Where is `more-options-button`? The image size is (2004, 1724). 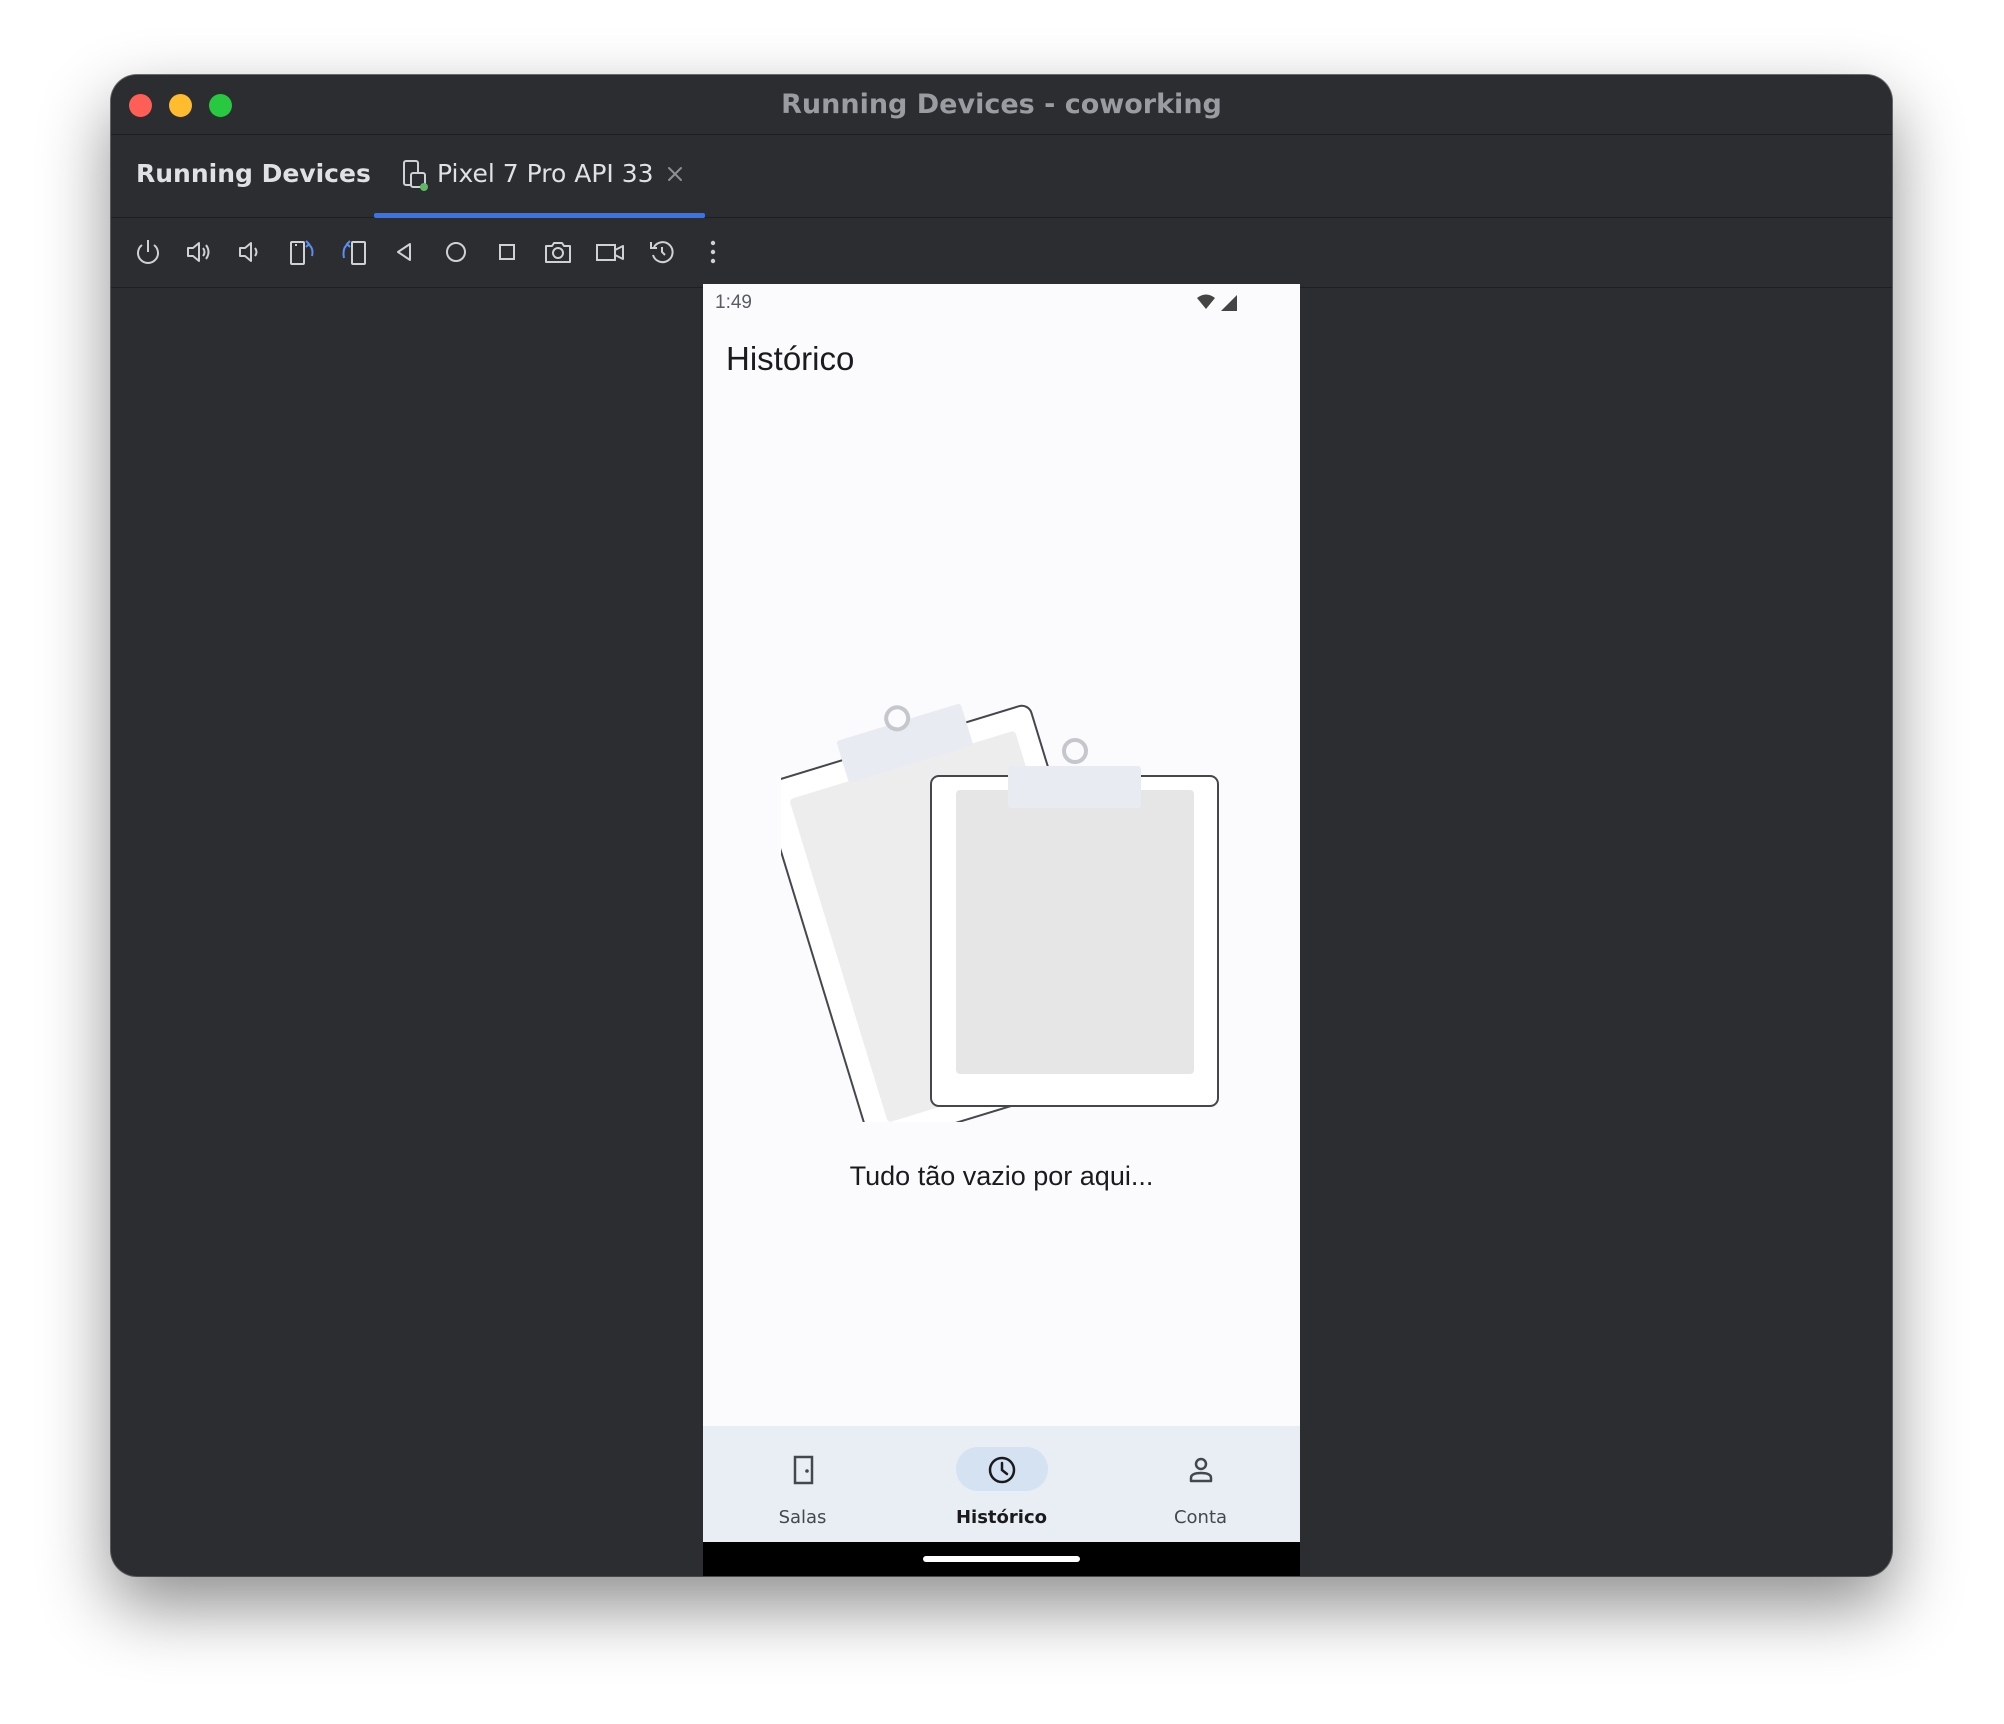
more-options-button is located at coordinates (713, 252).